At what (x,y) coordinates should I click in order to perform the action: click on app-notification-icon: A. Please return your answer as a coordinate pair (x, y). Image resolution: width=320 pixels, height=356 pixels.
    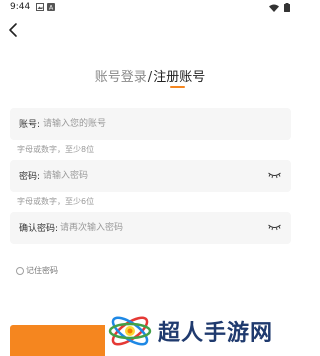
    Looking at the image, I should click on (51, 7).